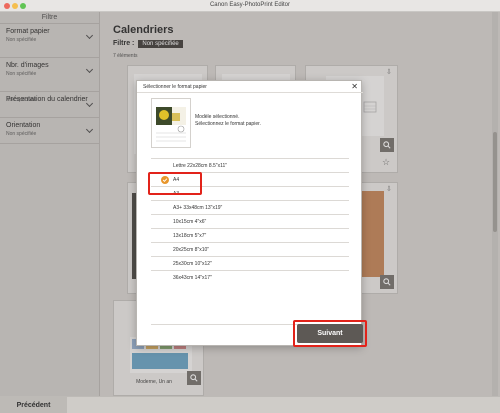 Image resolution: width=500 pixels, height=413 pixels. I want to click on selected-template-thumbnail, so click(171, 123).